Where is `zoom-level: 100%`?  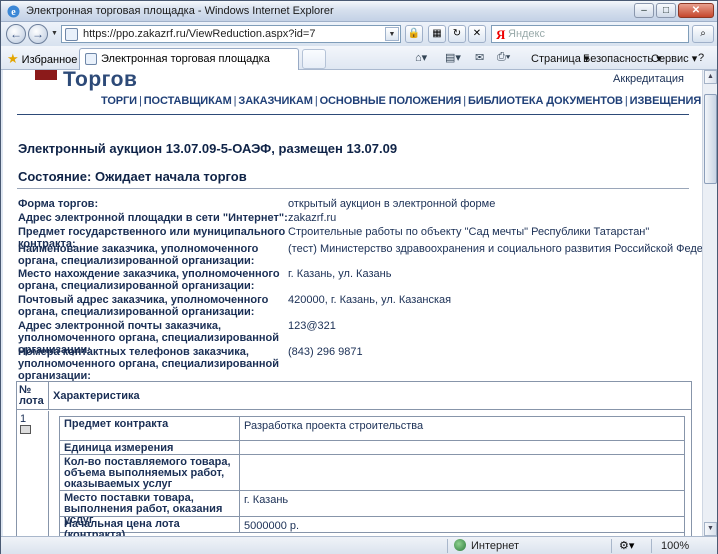 zoom-level: 100% is located at coordinates (675, 546).